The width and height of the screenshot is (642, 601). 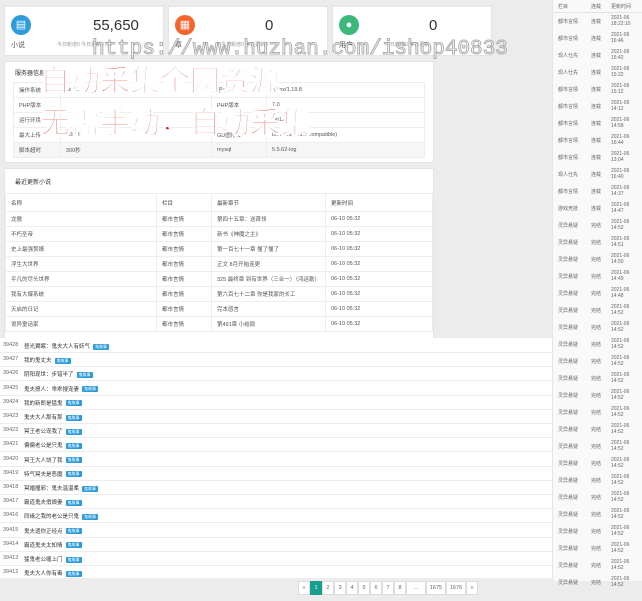 What do you see at coordinates (43, 446) in the screenshot?
I see `chapter-title-text: 偏偏老公是只鬼` at bounding box center [43, 446].